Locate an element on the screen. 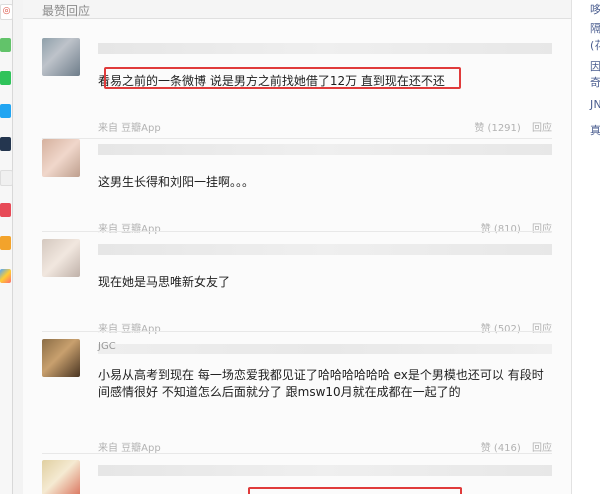  weibo-icon: ◎ is located at coordinates (6, 12).